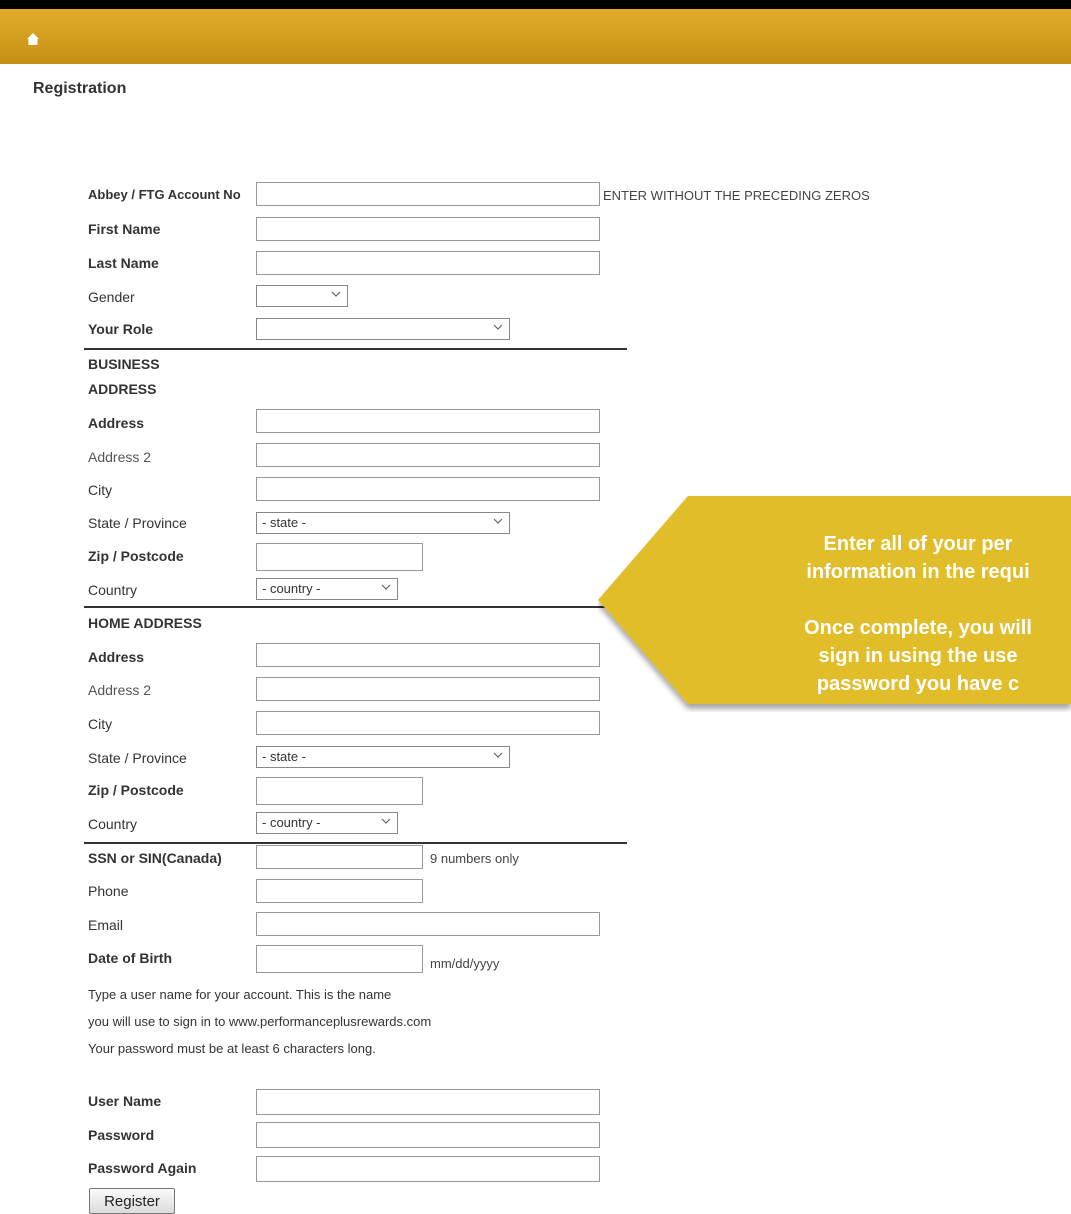  What do you see at coordinates (106, 925) in the screenshot?
I see `email-label: Email` at bounding box center [106, 925].